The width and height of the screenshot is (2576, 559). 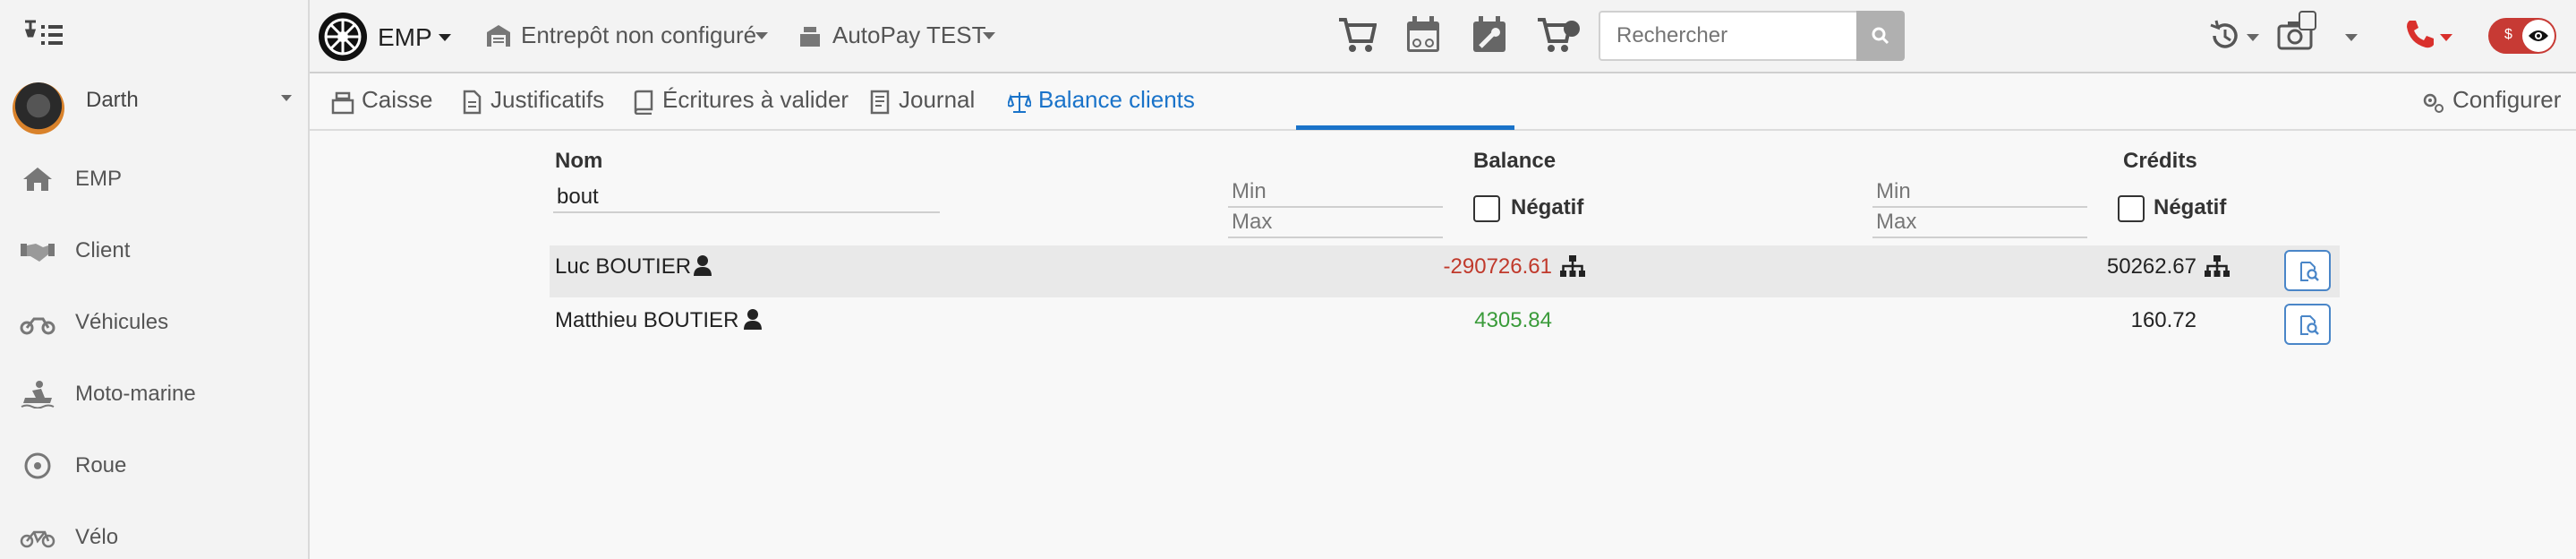 What do you see at coordinates (937, 99) in the screenshot?
I see `tab-label: Journal` at bounding box center [937, 99].